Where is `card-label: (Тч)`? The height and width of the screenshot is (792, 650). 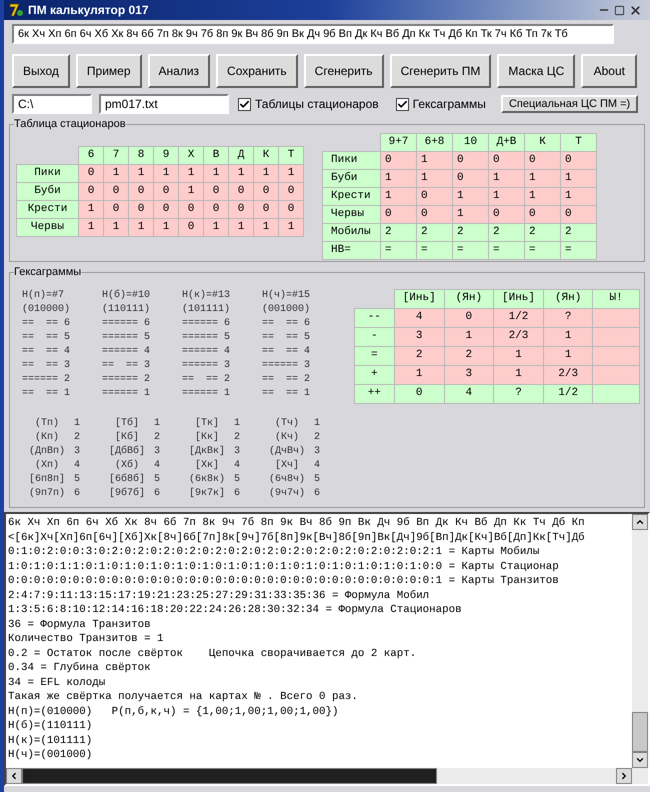 card-label: (Тч) is located at coordinates (286, 423).